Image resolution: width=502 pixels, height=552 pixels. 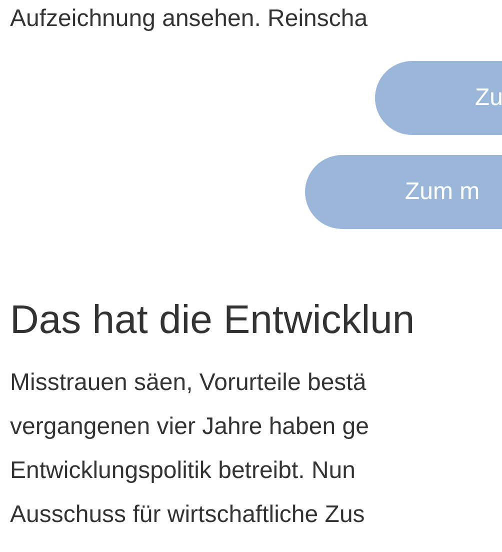 What do you see at coordinates (189, 18) in the screenshot?
I see `intro-text: Aufzeichnung ansehen. Reinscha` at bounding box center [189, 18].